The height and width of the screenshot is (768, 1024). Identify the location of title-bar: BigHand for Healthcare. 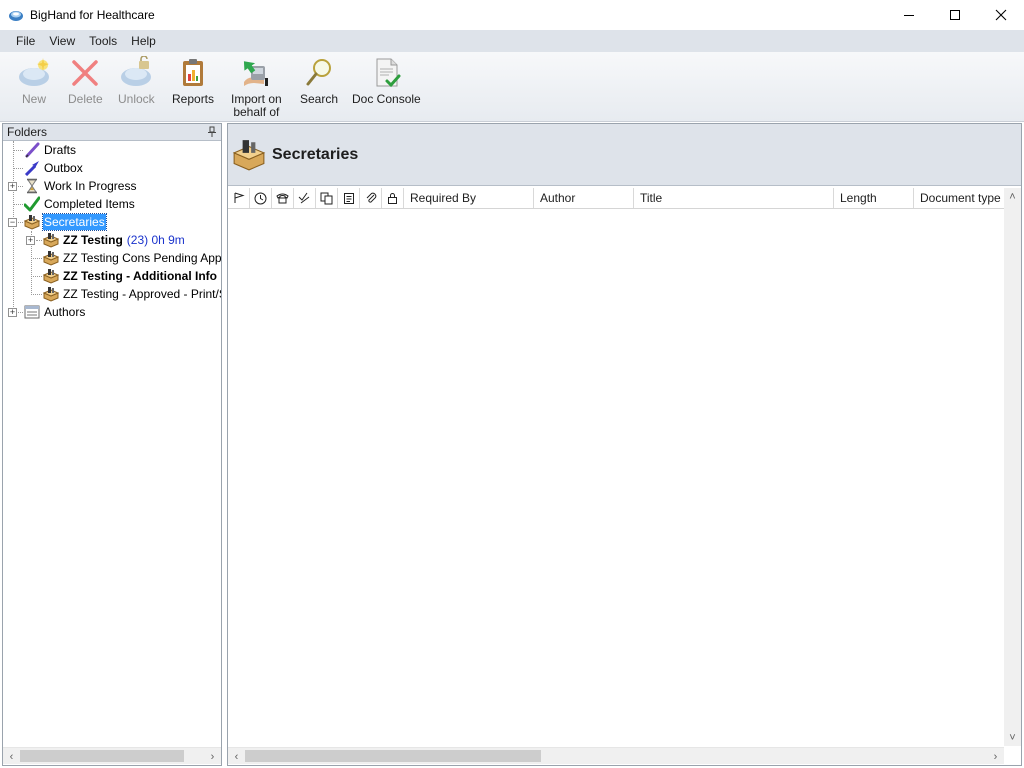
(512, 15).